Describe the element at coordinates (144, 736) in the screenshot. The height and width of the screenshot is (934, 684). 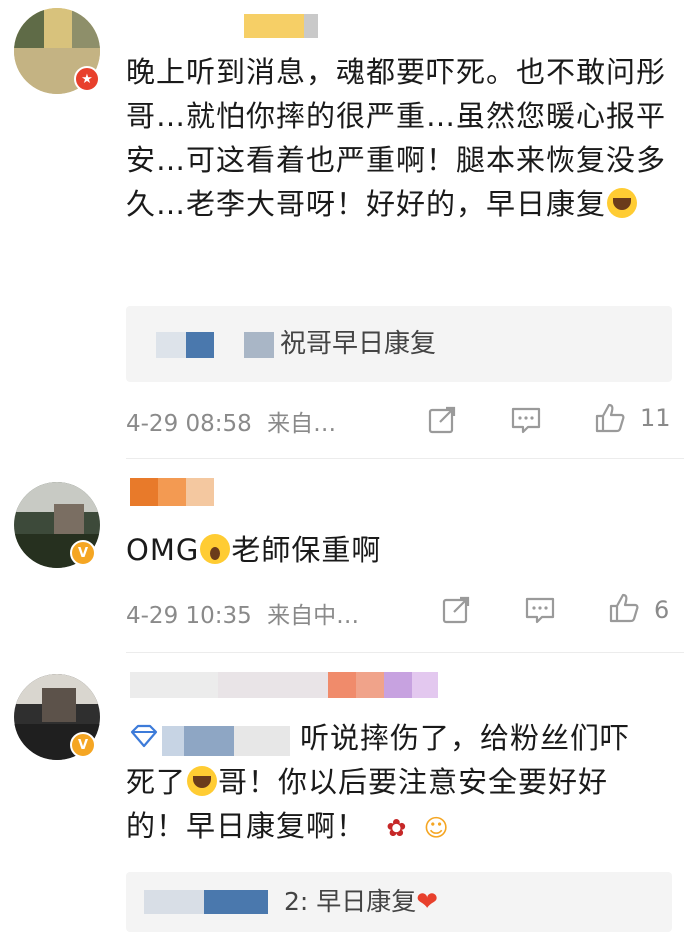
I see `diamond-icon` at that location.